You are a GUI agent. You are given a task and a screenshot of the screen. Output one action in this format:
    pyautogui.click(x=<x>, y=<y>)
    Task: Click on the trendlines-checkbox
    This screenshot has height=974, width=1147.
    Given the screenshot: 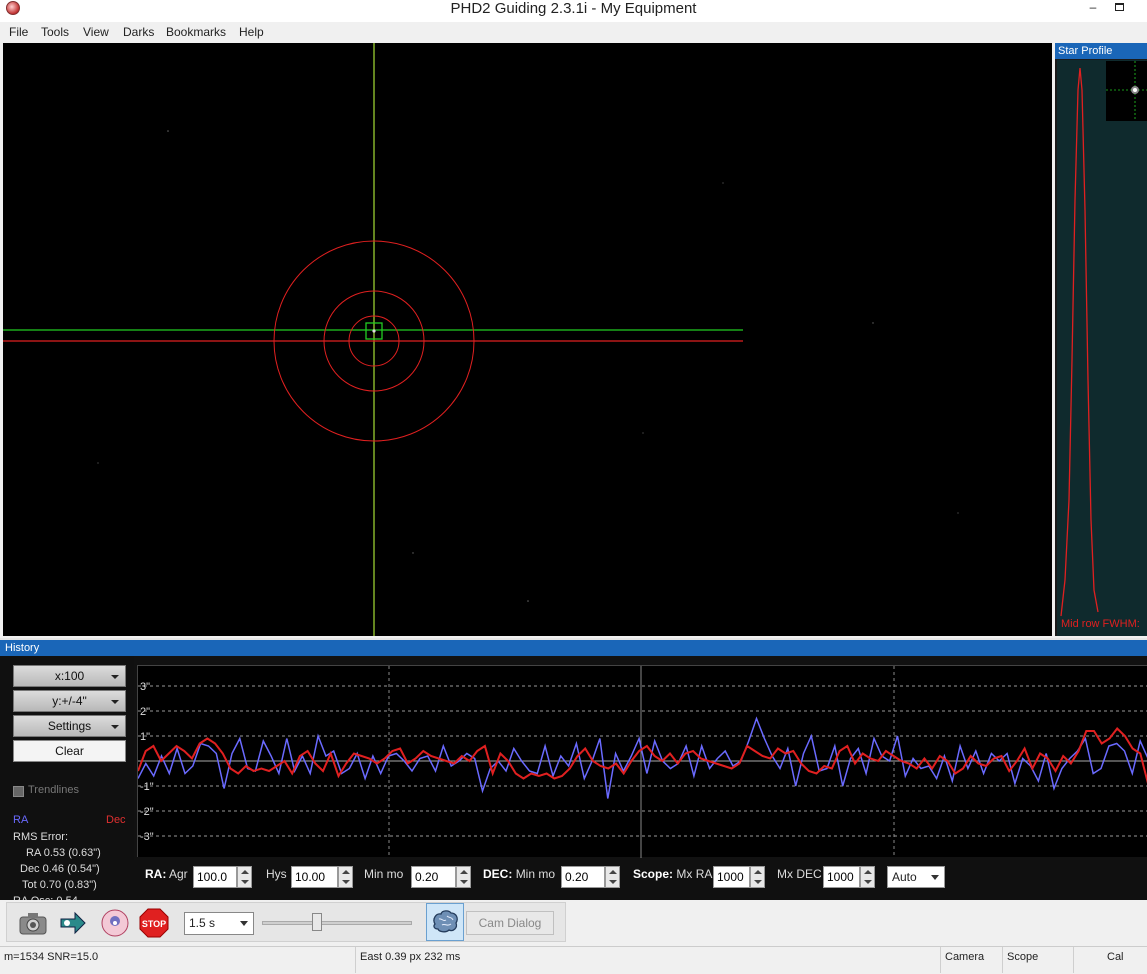 What is the action you would take?
    pyautogui.click(x=18, y=791)
    